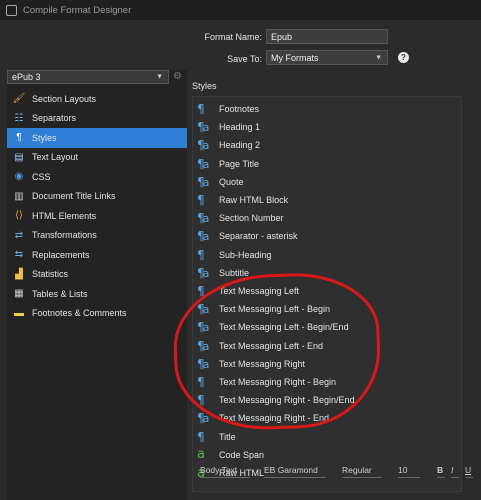 This screenshot has width=481, height=500. I want to click on style-item: ¶ Footnotes, so click(228, 109).